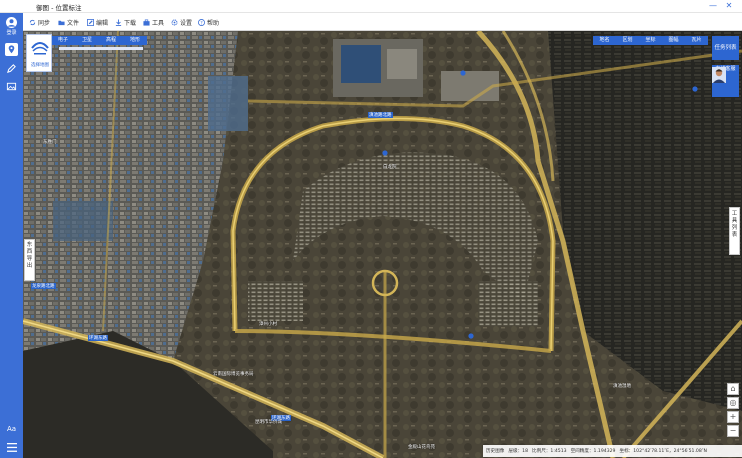 Image resolution: width=742 pixels, height=458 pixels. Describe the element at coordinates (380, 115) in the screenshot. I see `road-label-top: 滇池路北路` at that location.